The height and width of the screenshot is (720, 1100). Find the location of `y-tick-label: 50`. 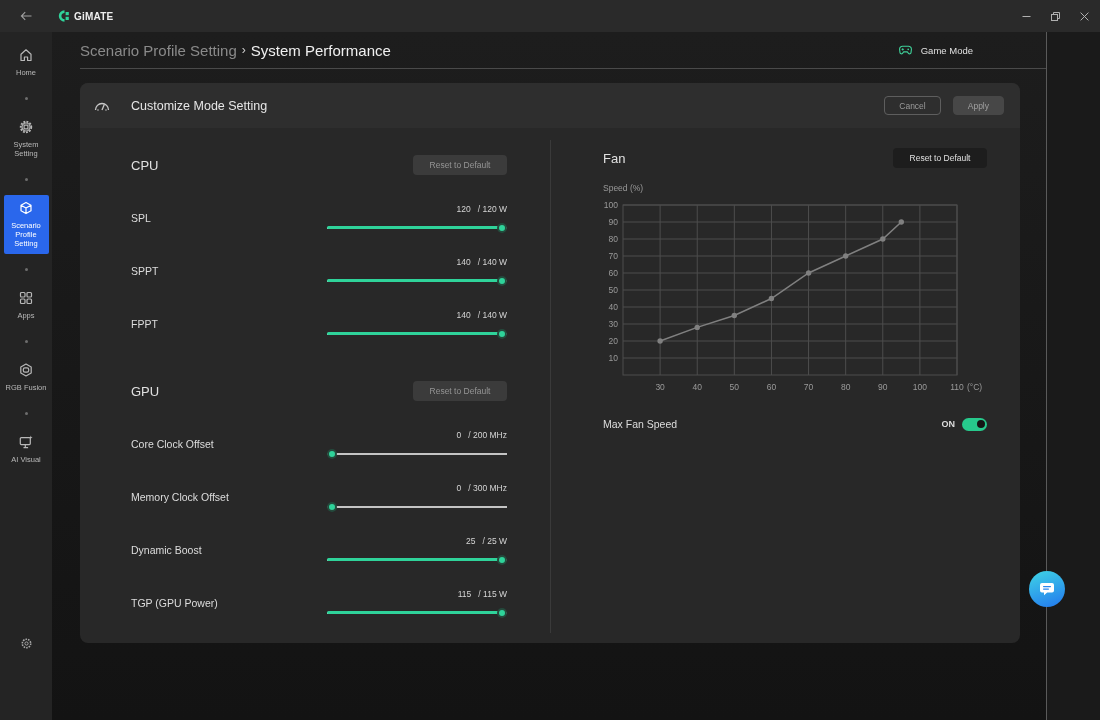

y-tick-label: 50 is located at coordinates (613, 290).